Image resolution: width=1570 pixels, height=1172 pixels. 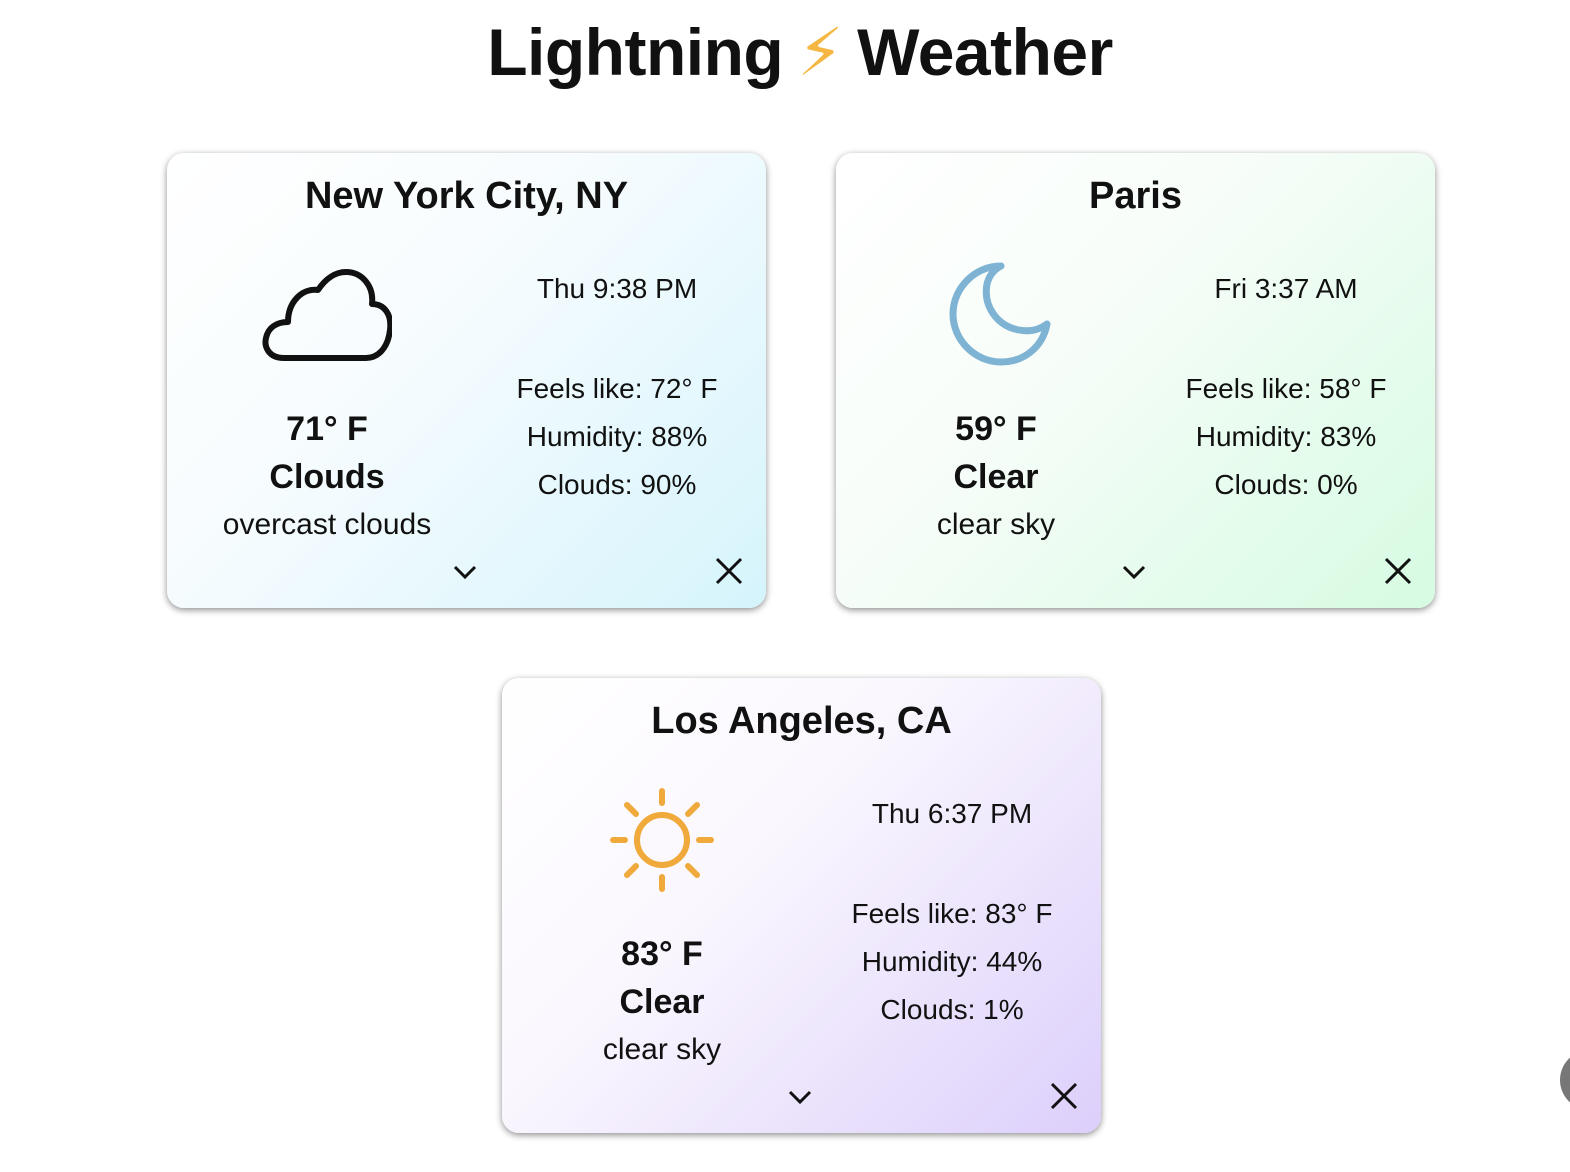 I want to click on feels-like: Feels like: 83° F, so click(x=952, y=913).